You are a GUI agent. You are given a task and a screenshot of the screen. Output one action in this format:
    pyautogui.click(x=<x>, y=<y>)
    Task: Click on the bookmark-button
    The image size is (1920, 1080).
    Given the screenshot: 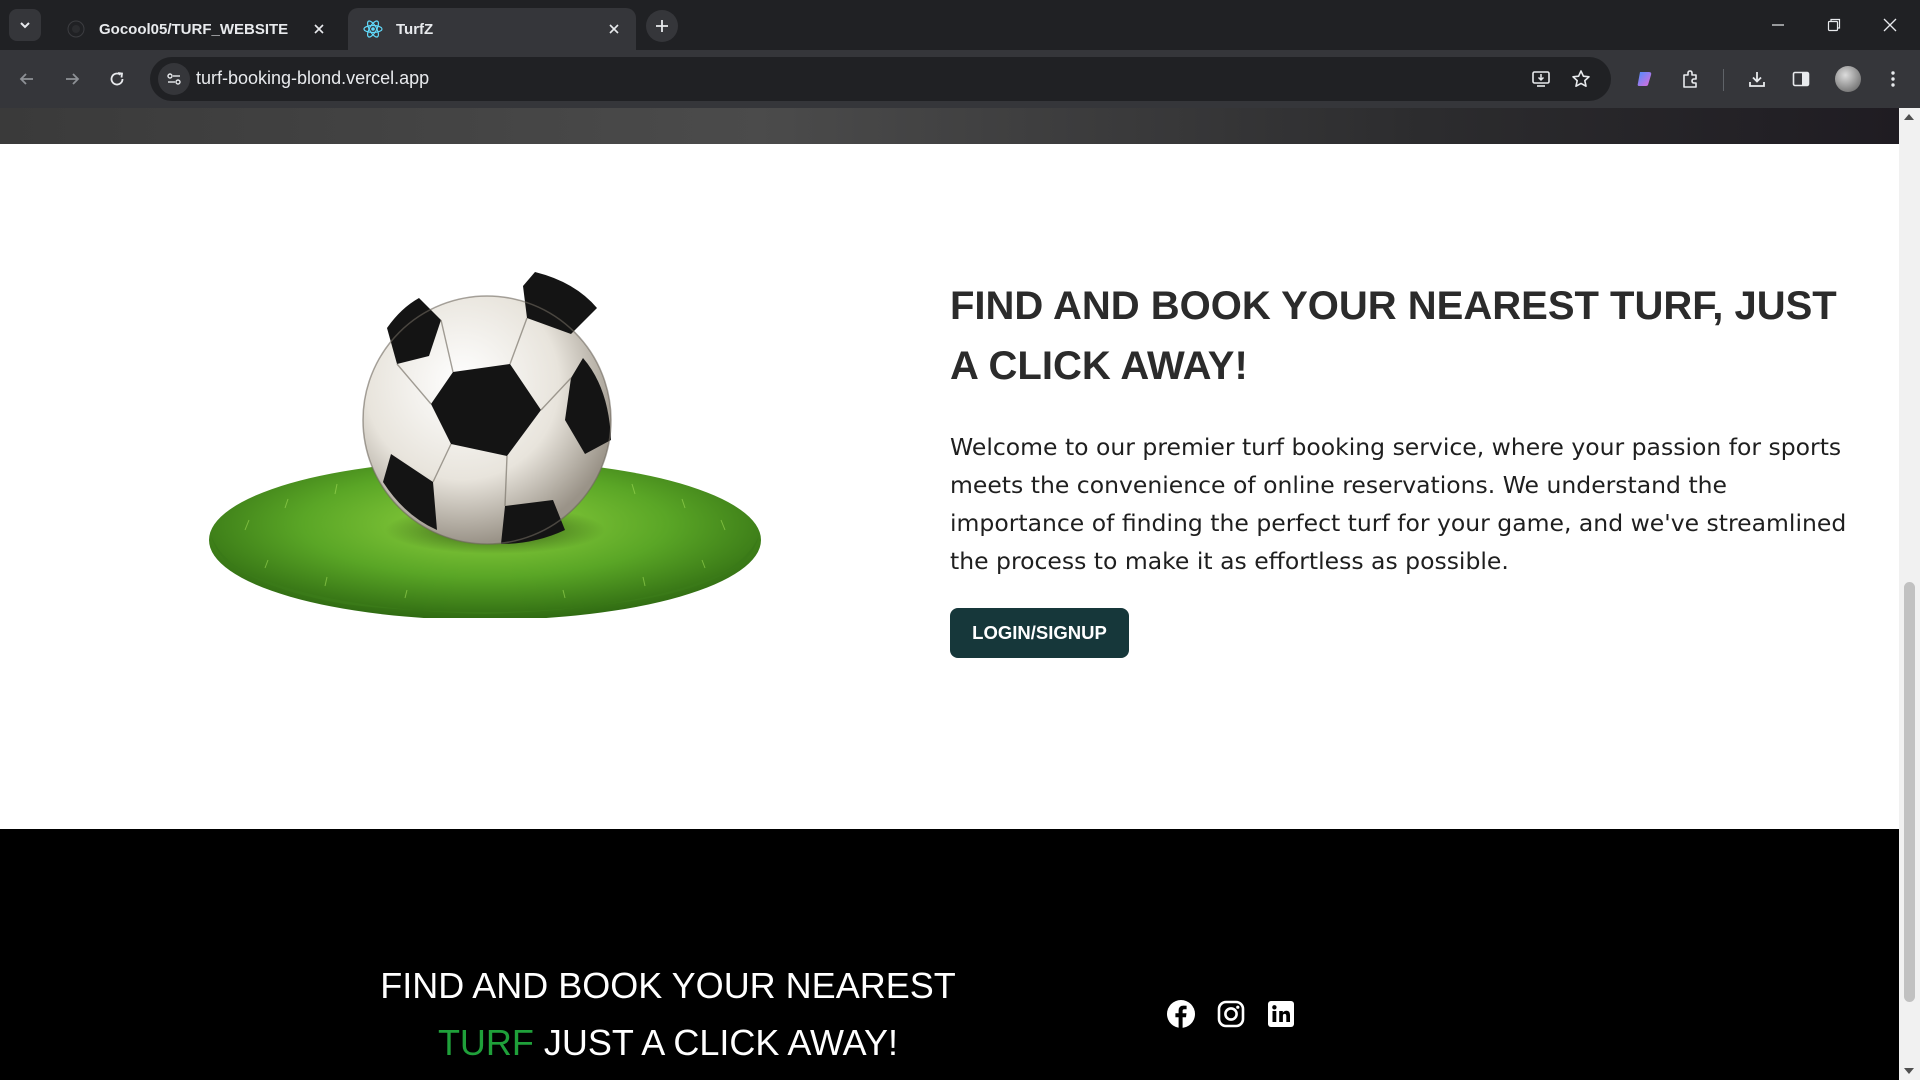 What is the action you would take?
    pyautogui.click(x=1581, y=79)
    